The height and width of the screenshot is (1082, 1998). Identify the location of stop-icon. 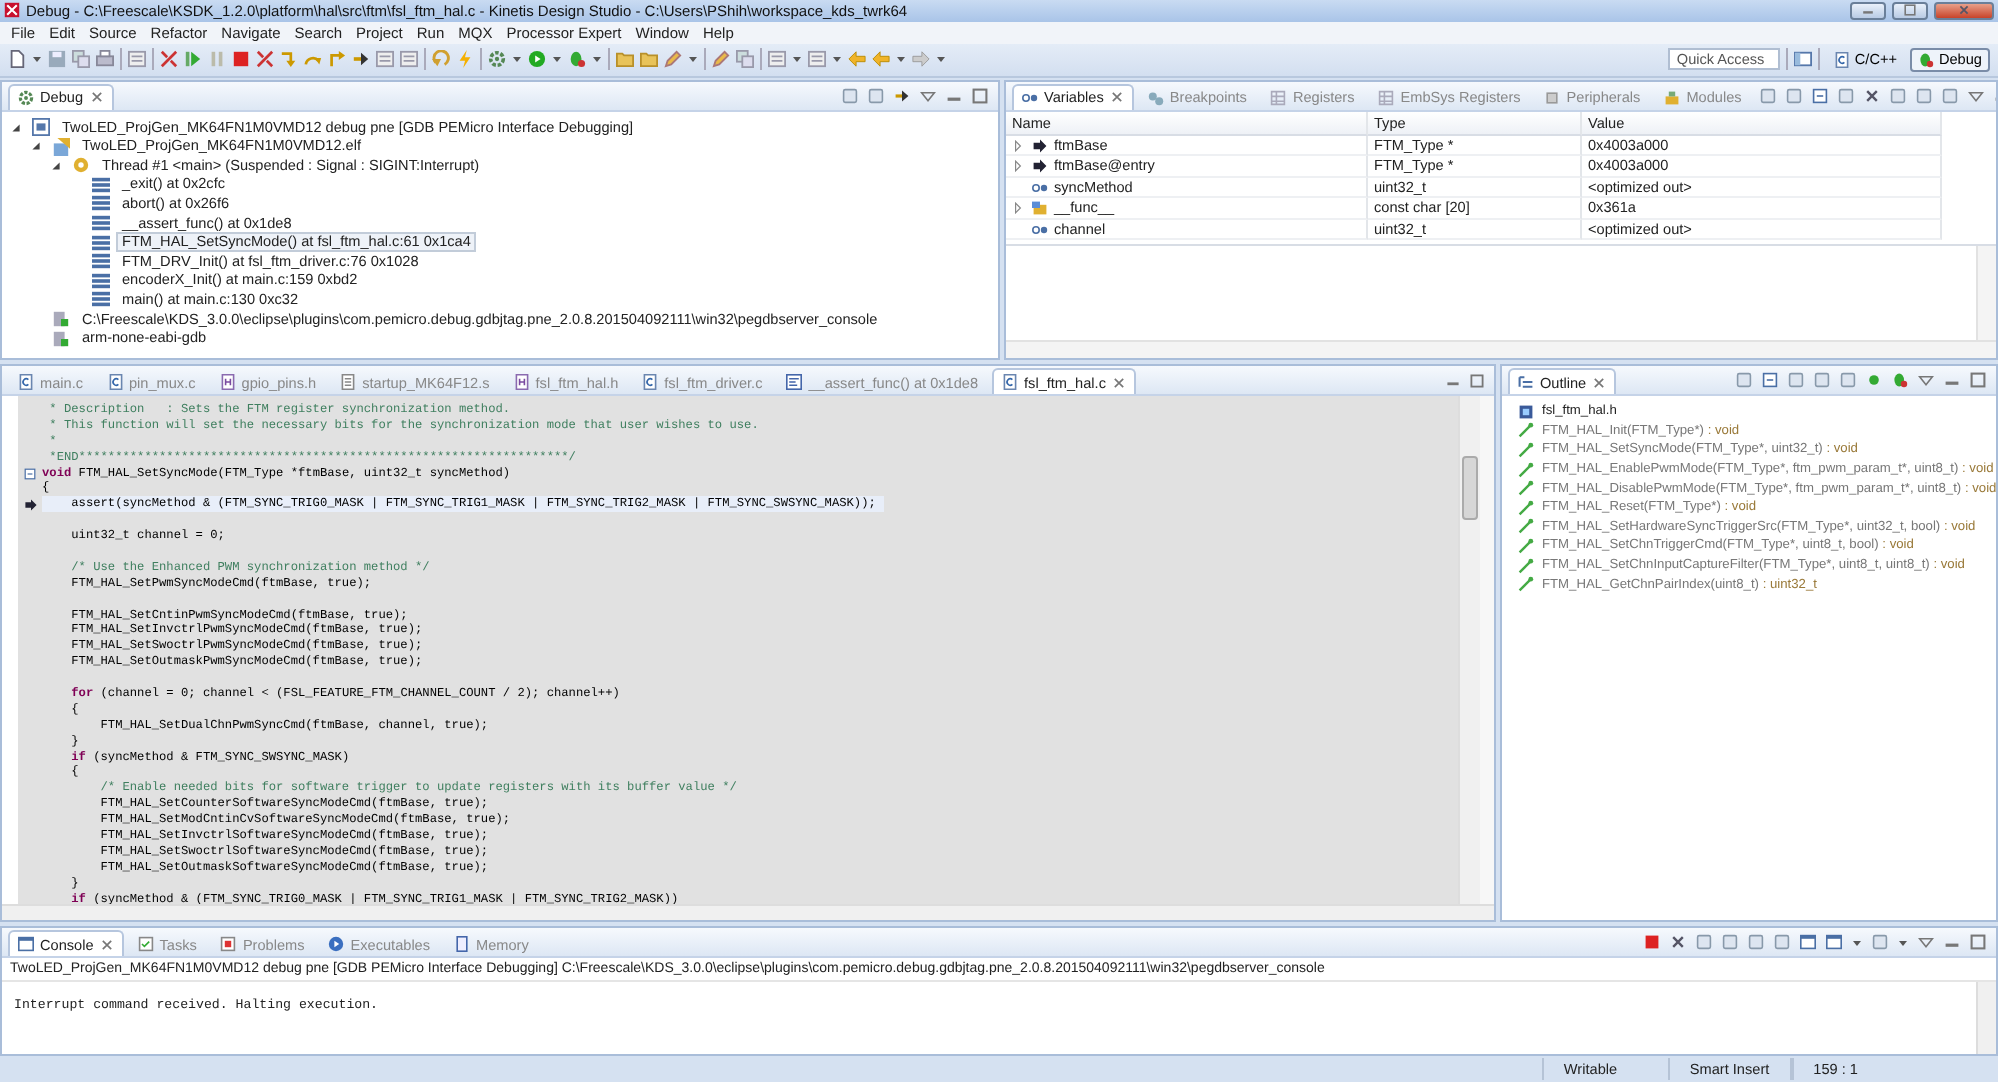
(241, 59).